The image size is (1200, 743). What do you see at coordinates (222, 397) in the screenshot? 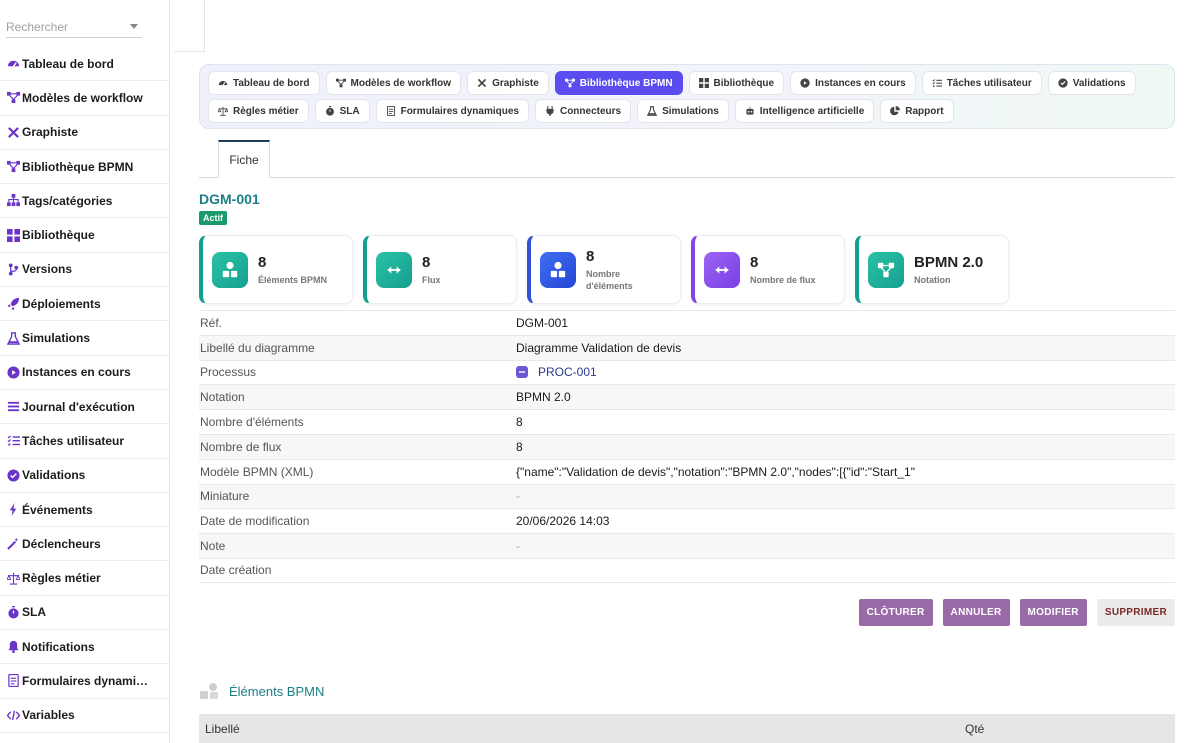
I see `detail-label: Notation` at bounding box center [222, 397].